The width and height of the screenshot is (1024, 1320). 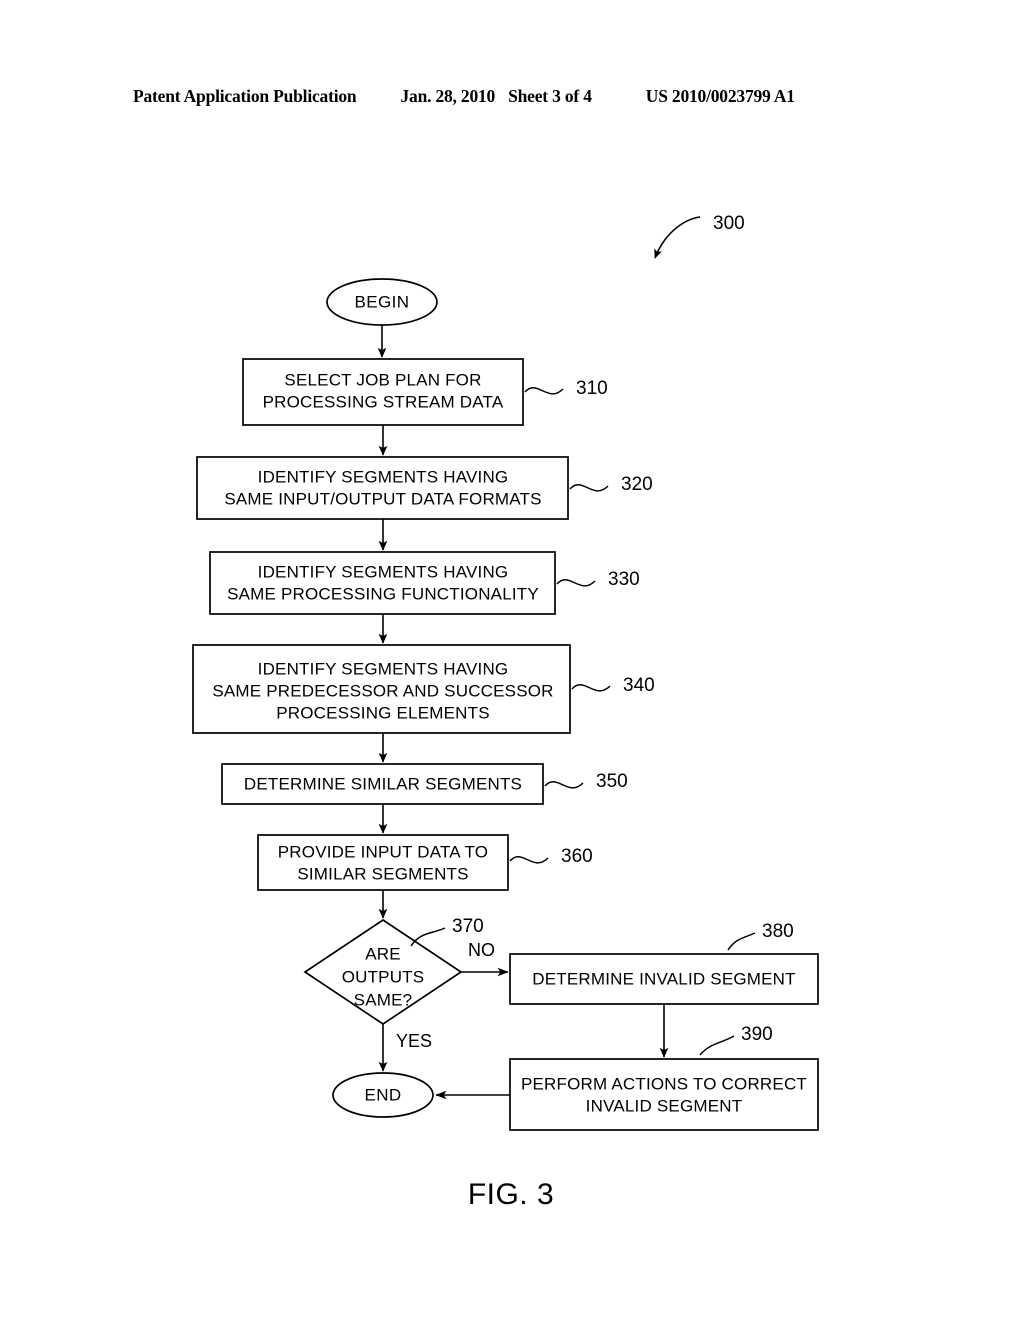 I want to click on step-310-line1: SELECT JOB PLAN FOR, so click(x=382, y=379).